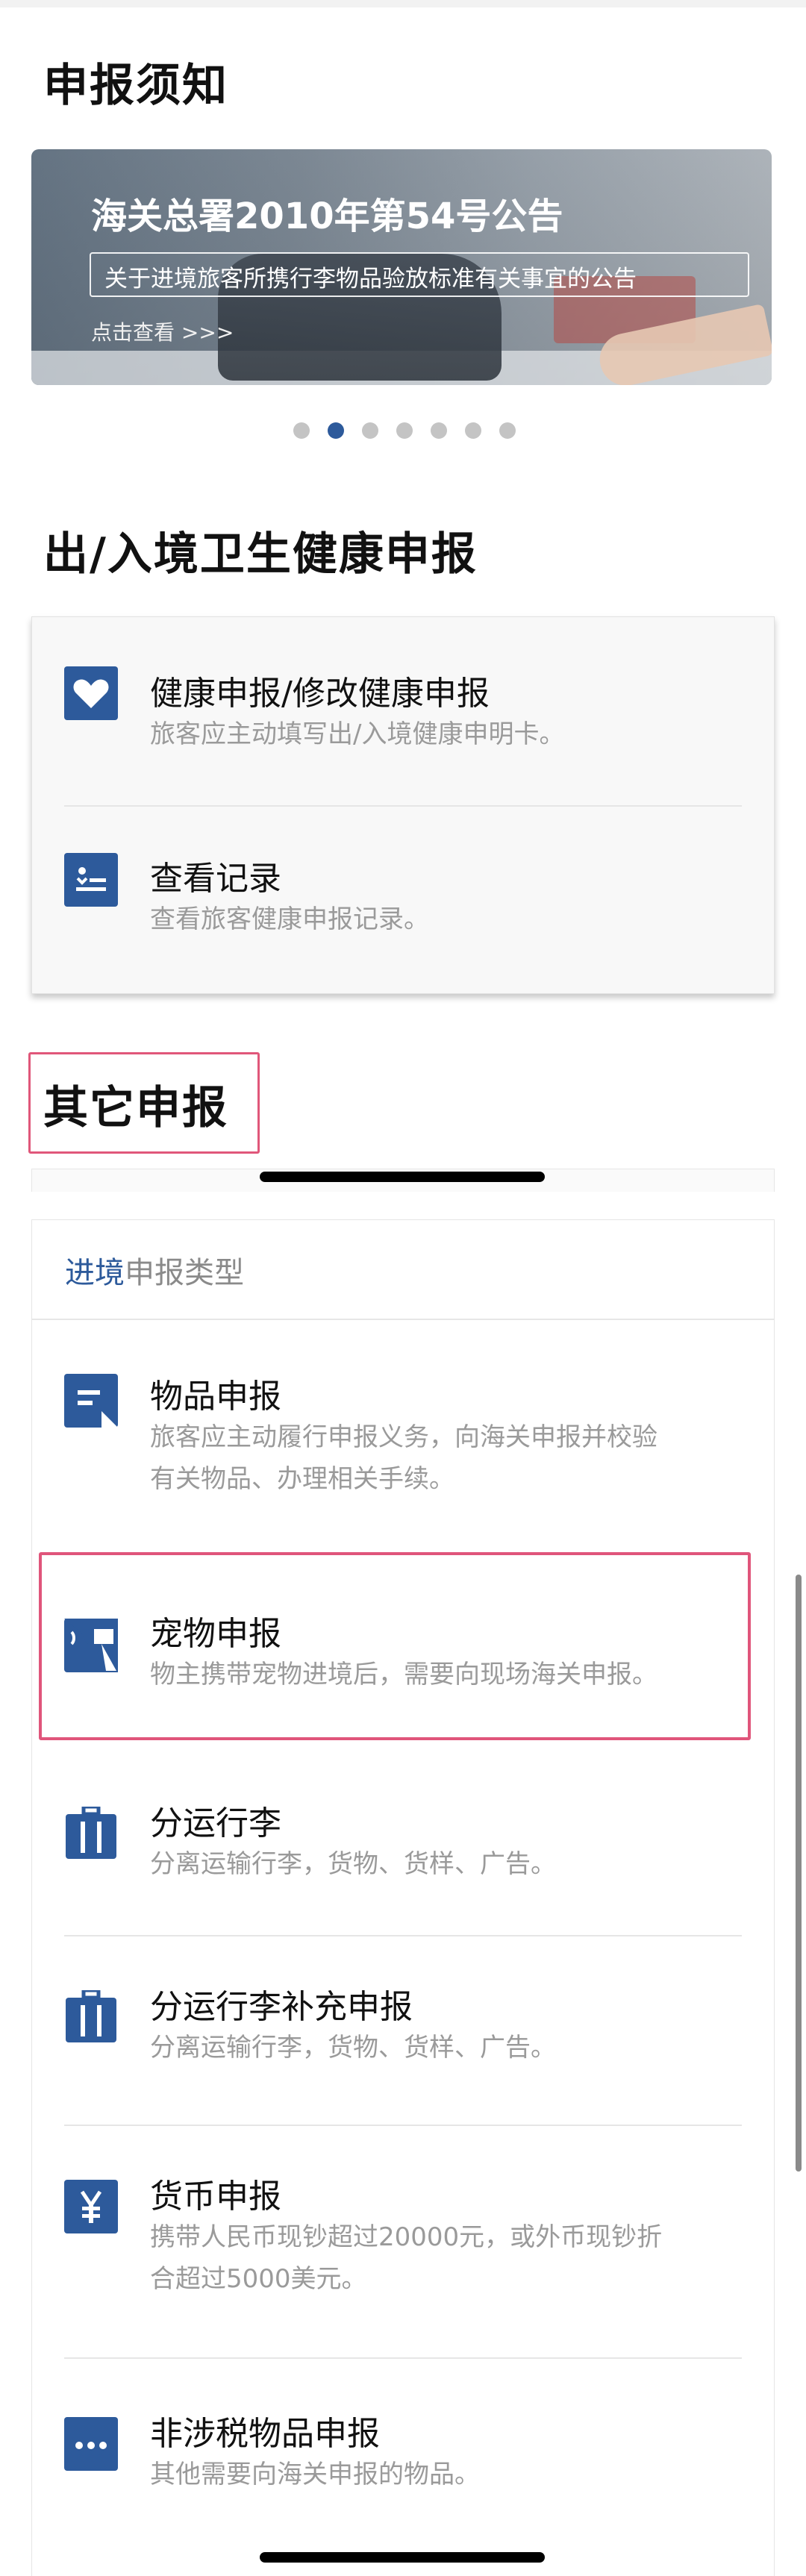 This screenshot has width=806, height=2576. What do you see at coordinates (395, 1646) in the screenshot?
I see `pet-declare-highlight` at bounding box center [395, 1646].